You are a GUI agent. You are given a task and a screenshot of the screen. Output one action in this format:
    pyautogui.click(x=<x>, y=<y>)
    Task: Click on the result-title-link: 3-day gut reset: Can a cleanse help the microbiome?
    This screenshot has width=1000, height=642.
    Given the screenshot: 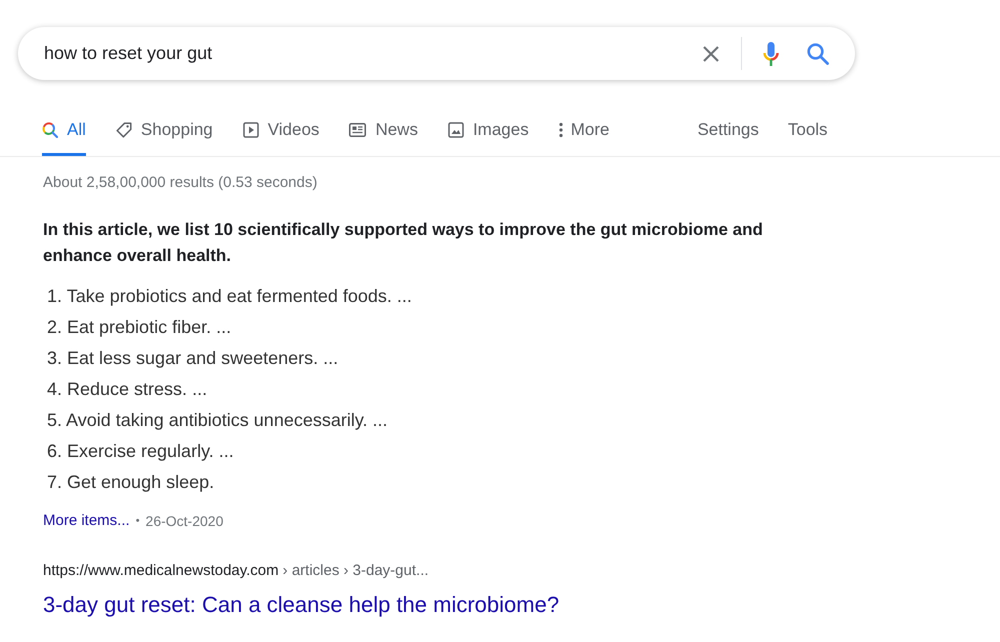 What is the action you would take?
    pyautogui.click(x=301, y=605)
    